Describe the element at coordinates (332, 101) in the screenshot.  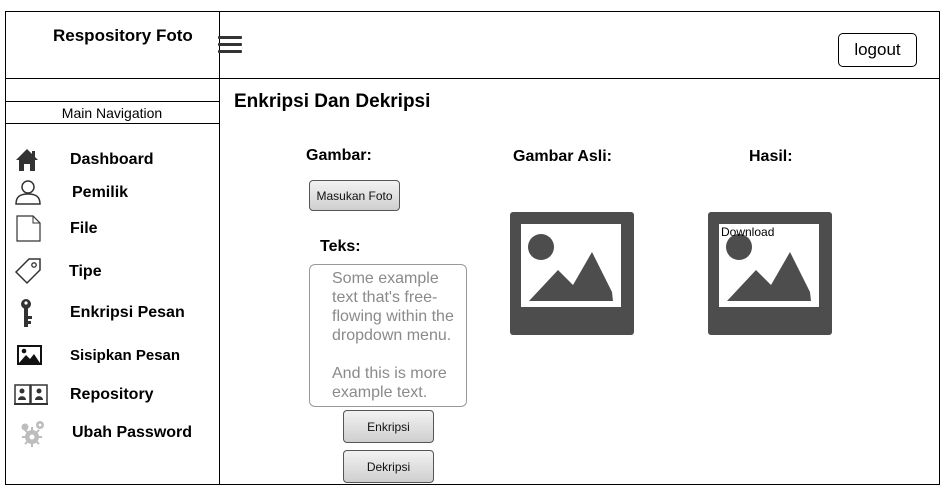
I see `page-title: Enkripsi Dan Dekripsi` at that location.